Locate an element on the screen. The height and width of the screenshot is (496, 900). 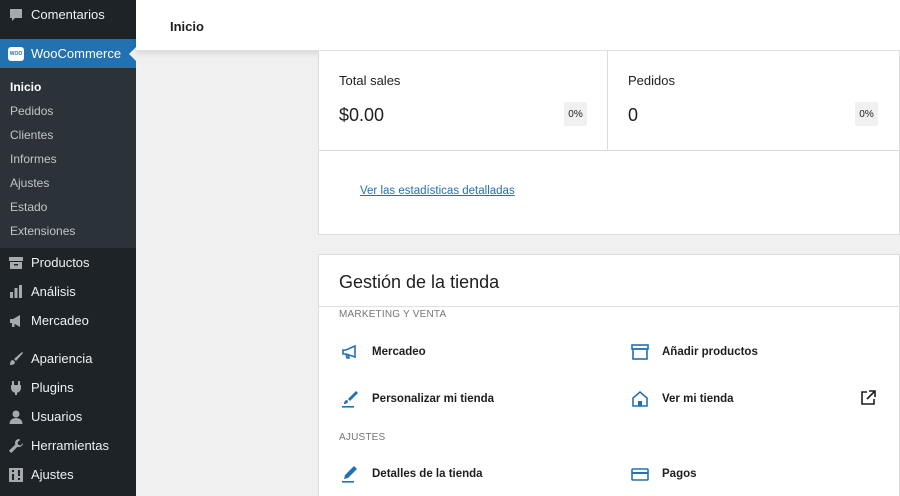
menu-comments: Comentarios is located at coordinates (68, 14).